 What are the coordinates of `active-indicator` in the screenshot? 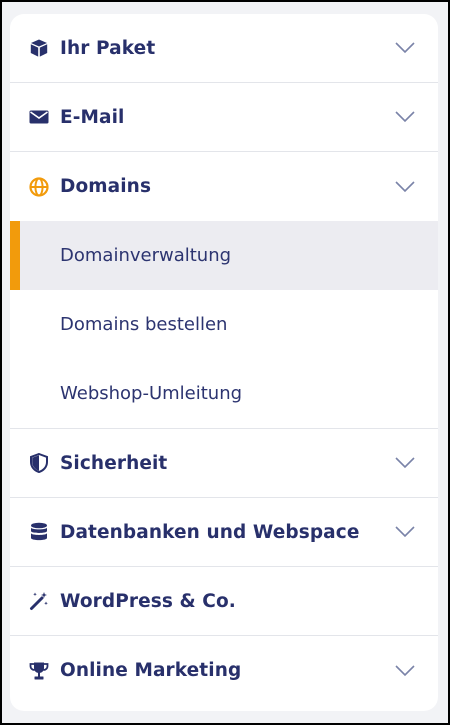 It's located at (15, 255).